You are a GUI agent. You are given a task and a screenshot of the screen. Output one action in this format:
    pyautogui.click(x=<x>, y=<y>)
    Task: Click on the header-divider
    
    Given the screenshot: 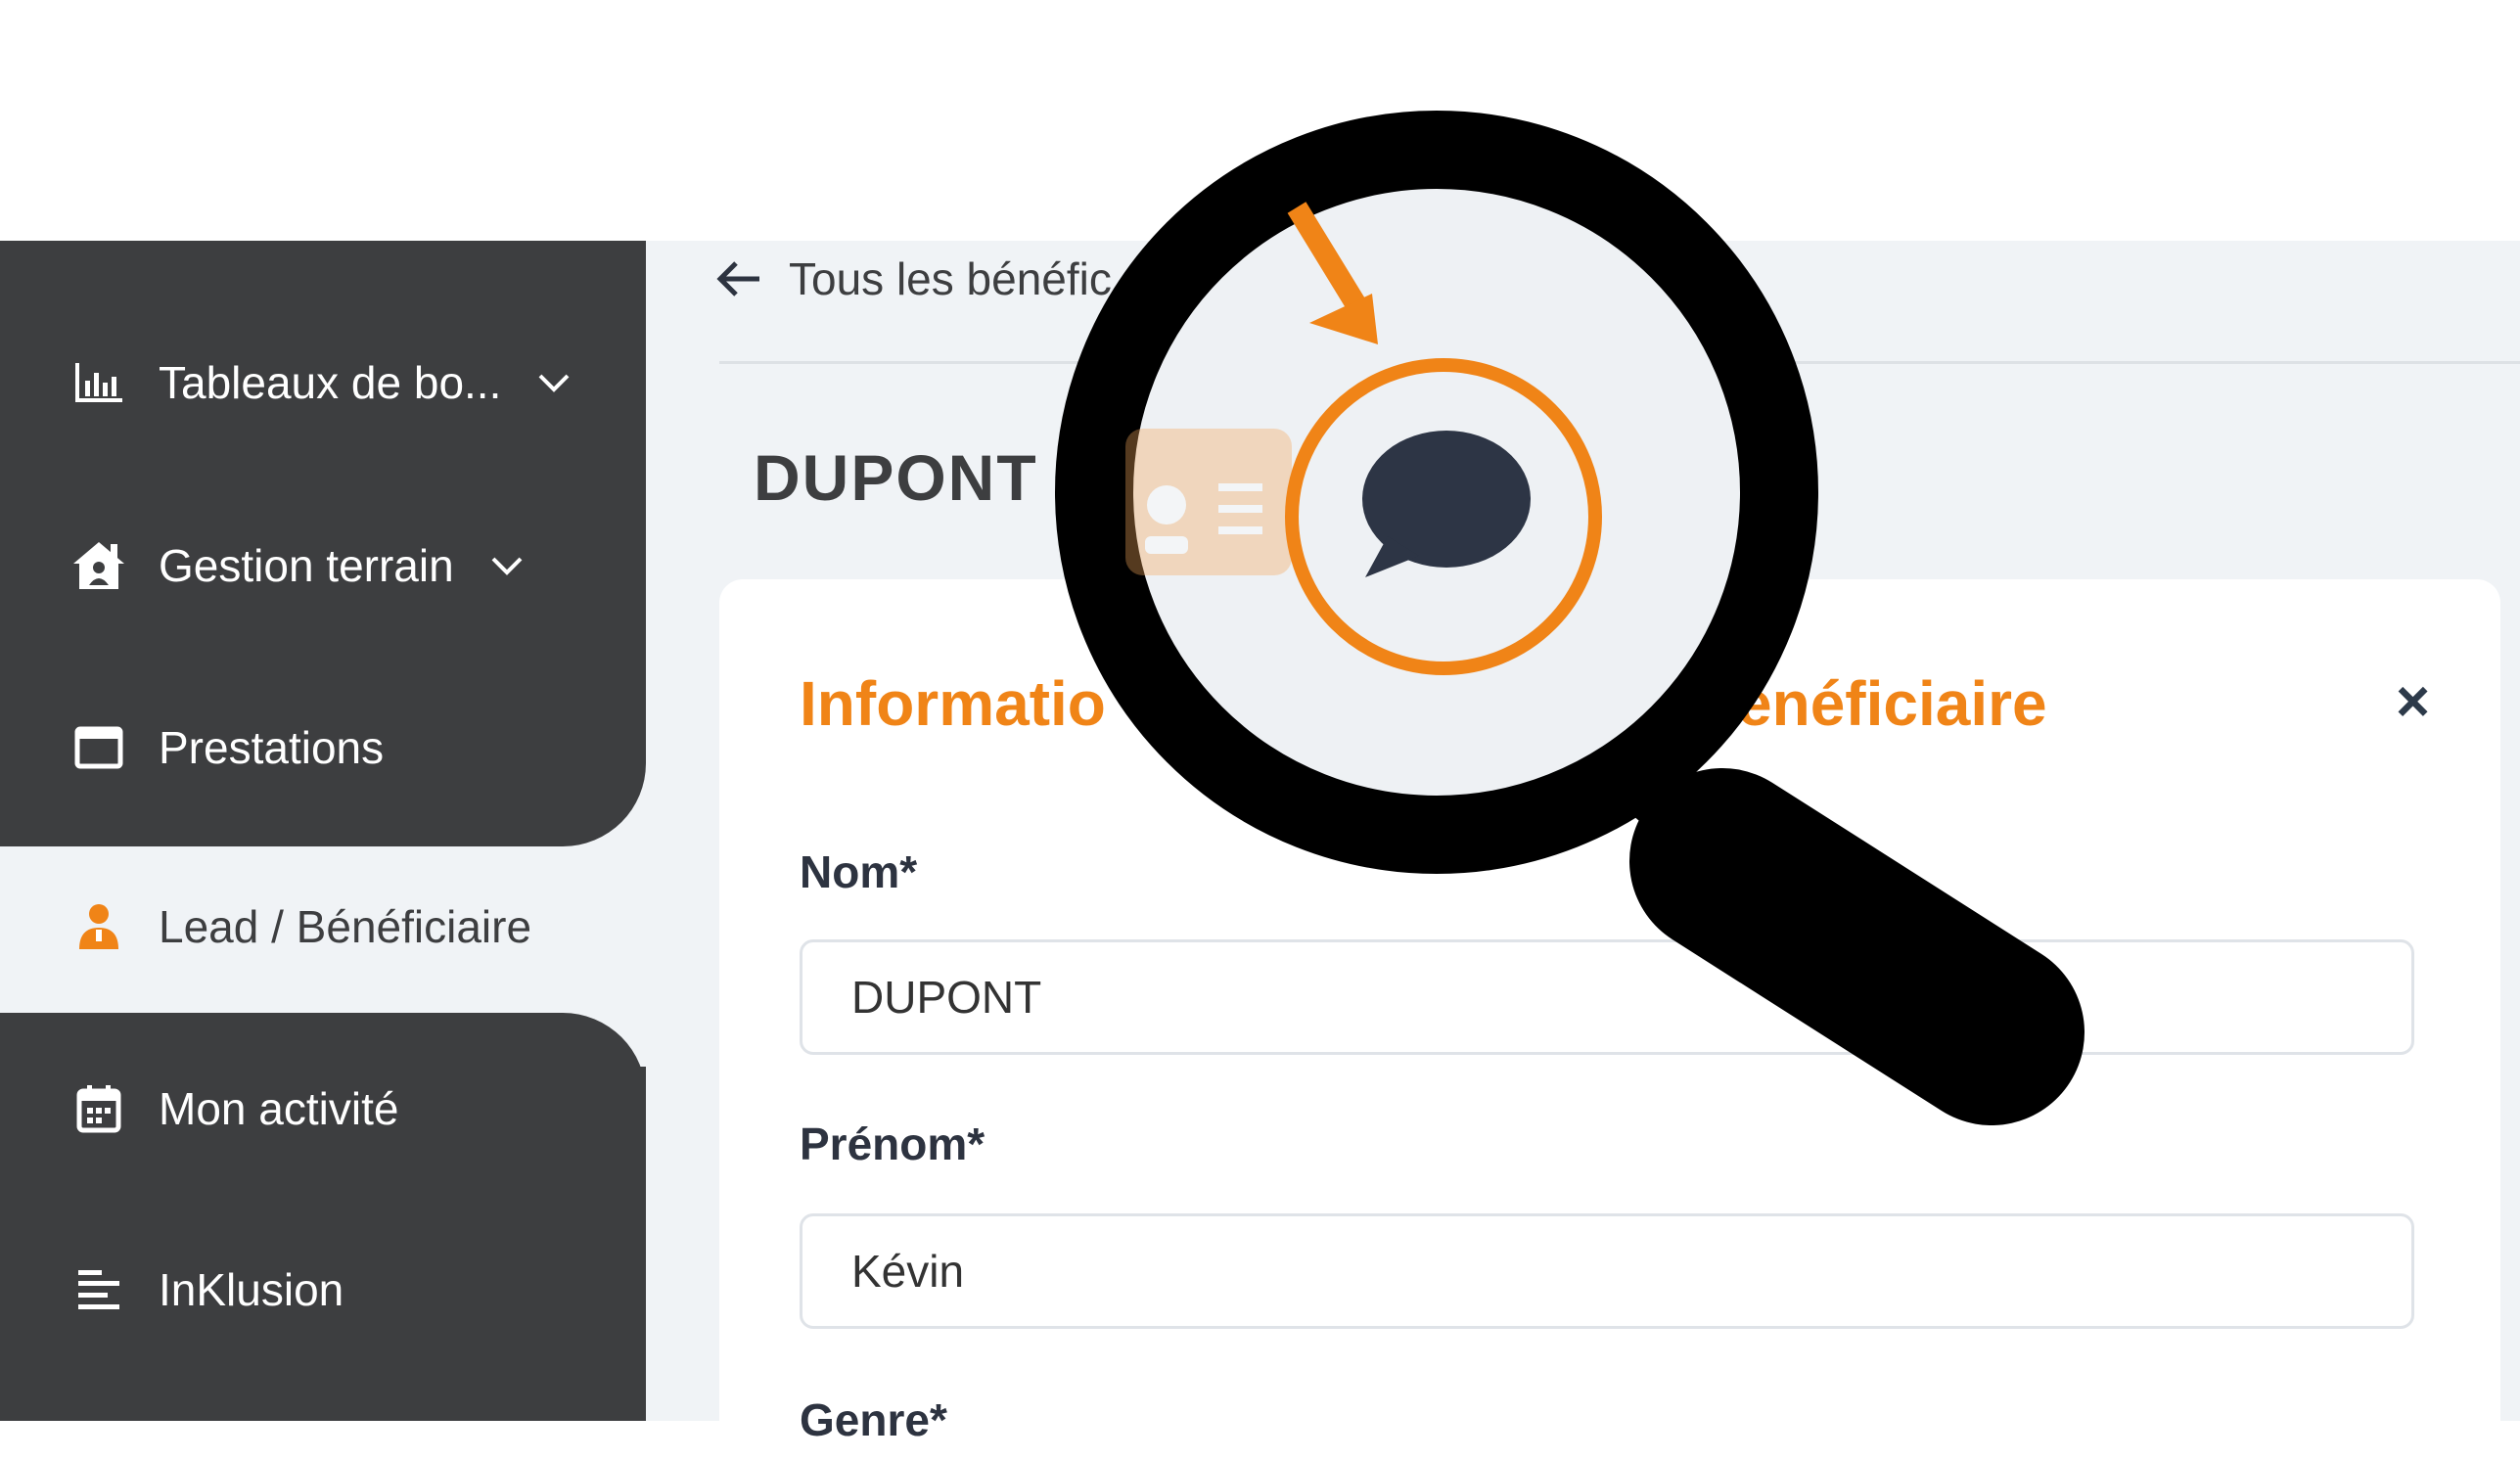 What is the action you would take?
    pyautogui.click(x=1619, y=362)
    